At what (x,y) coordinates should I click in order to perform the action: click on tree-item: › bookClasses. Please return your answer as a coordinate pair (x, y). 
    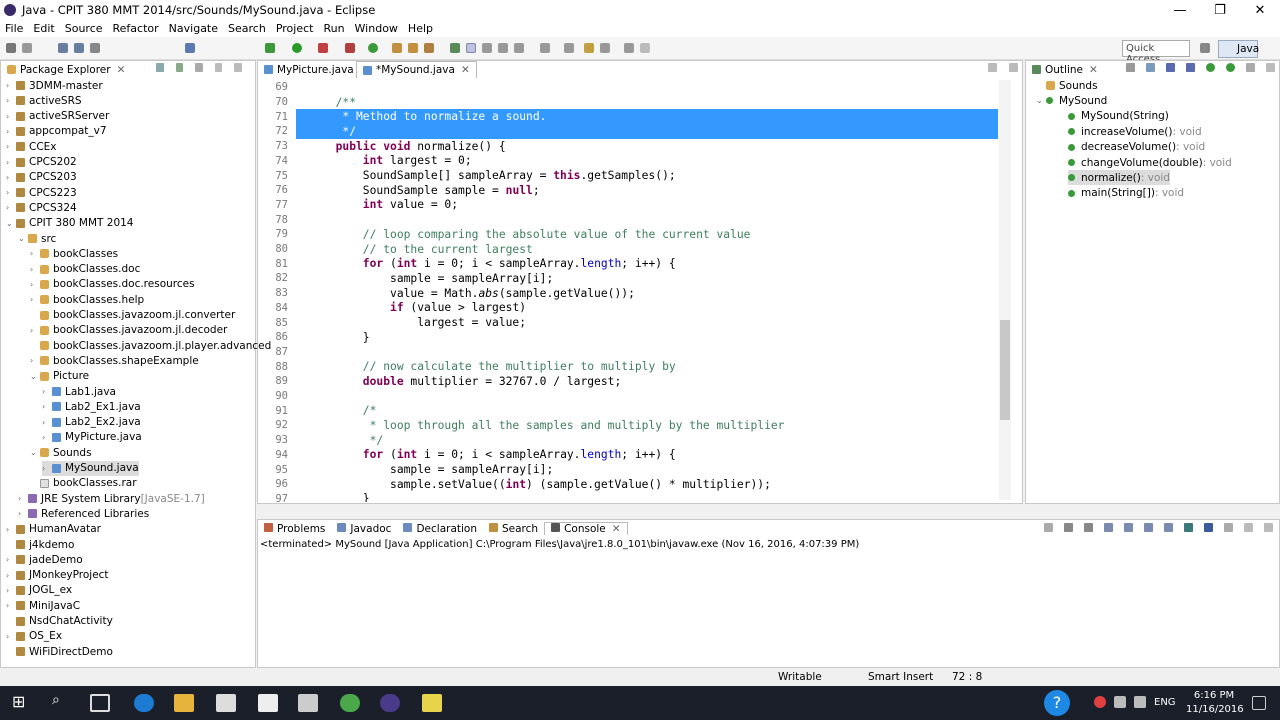
    Looking at the image, I should click on (74, 253).